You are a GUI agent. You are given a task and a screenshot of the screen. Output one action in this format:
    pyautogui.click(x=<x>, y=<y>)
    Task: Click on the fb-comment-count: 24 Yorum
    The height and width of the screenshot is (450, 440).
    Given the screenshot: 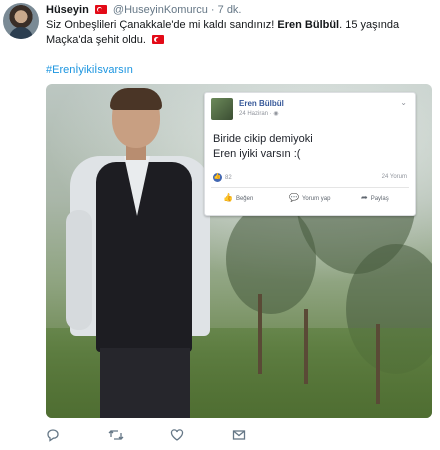 What is the action you would take?
    pyautogui.click(x=394, y=177)
    